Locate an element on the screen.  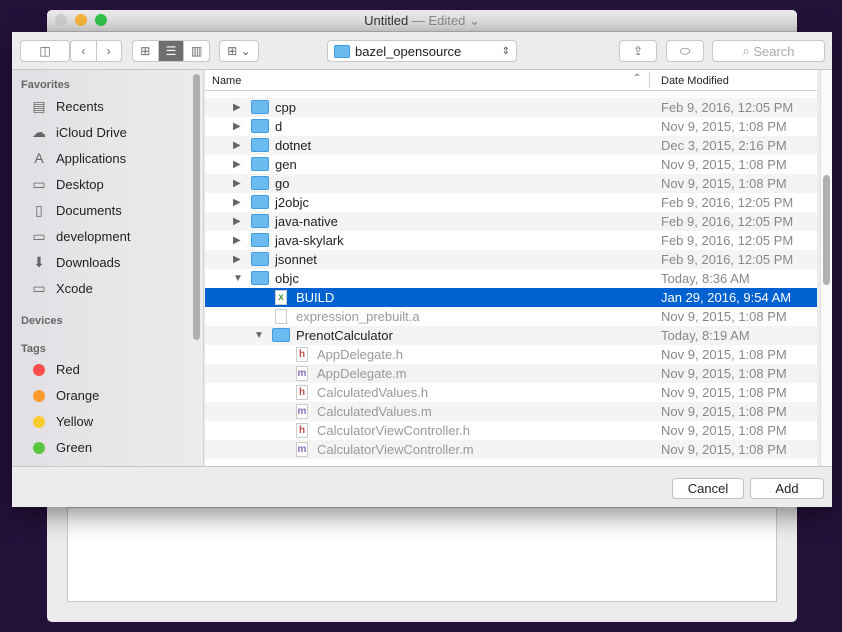
sidebar-item-development: ▭ development is located at coordinates (80, 236).